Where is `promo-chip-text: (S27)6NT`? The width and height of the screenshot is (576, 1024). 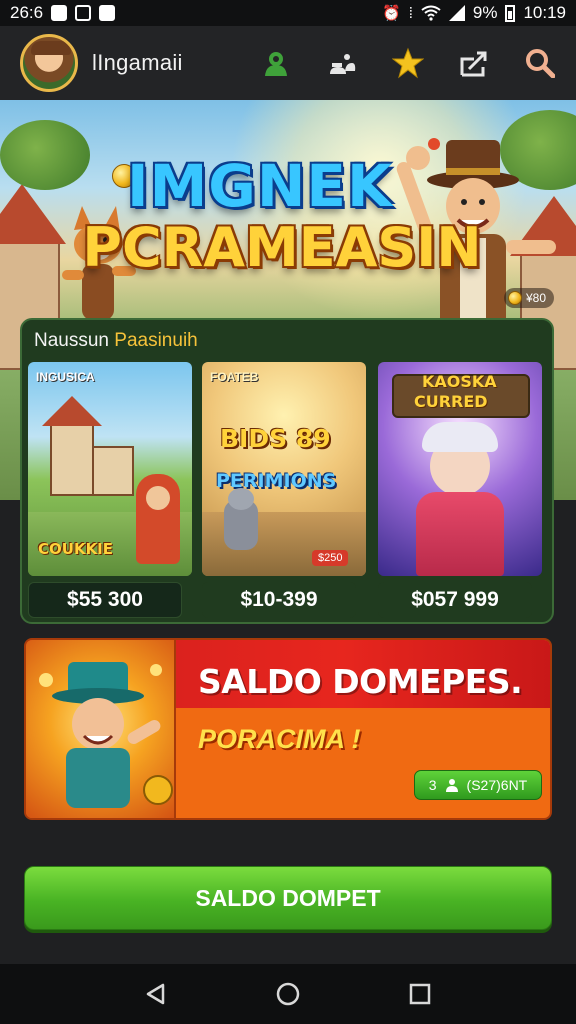 promo-chip-text: (S27)6NT is located at coordinates (497, 785).